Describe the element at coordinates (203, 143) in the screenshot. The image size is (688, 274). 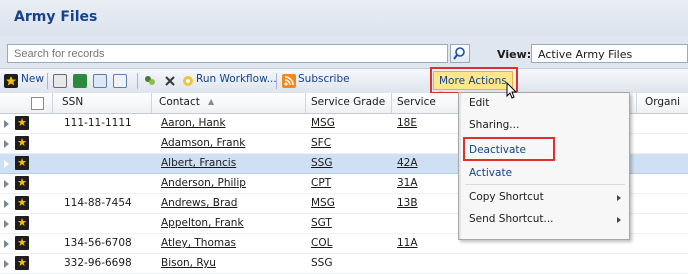
I see `contact-link: Adamson, Frank` at that location.